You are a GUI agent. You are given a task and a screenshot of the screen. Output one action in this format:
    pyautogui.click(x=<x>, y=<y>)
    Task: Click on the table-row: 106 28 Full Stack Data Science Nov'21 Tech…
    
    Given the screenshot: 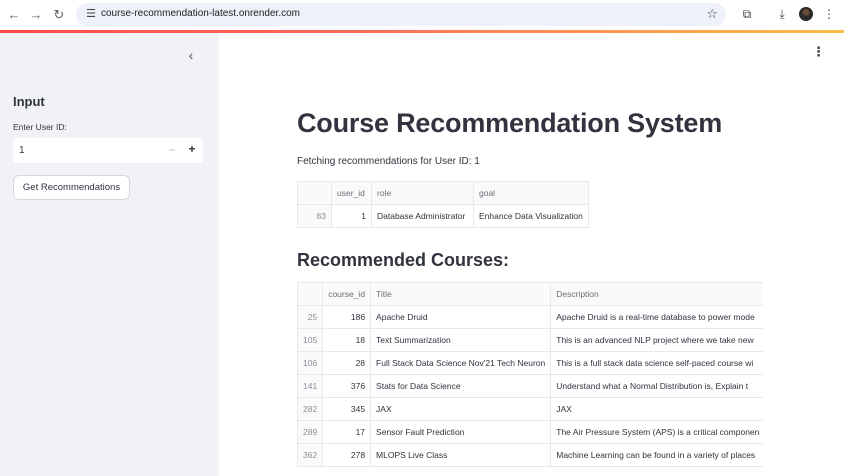 What is the action you would take?
    pyautogui.click(x=530, y=363)
    